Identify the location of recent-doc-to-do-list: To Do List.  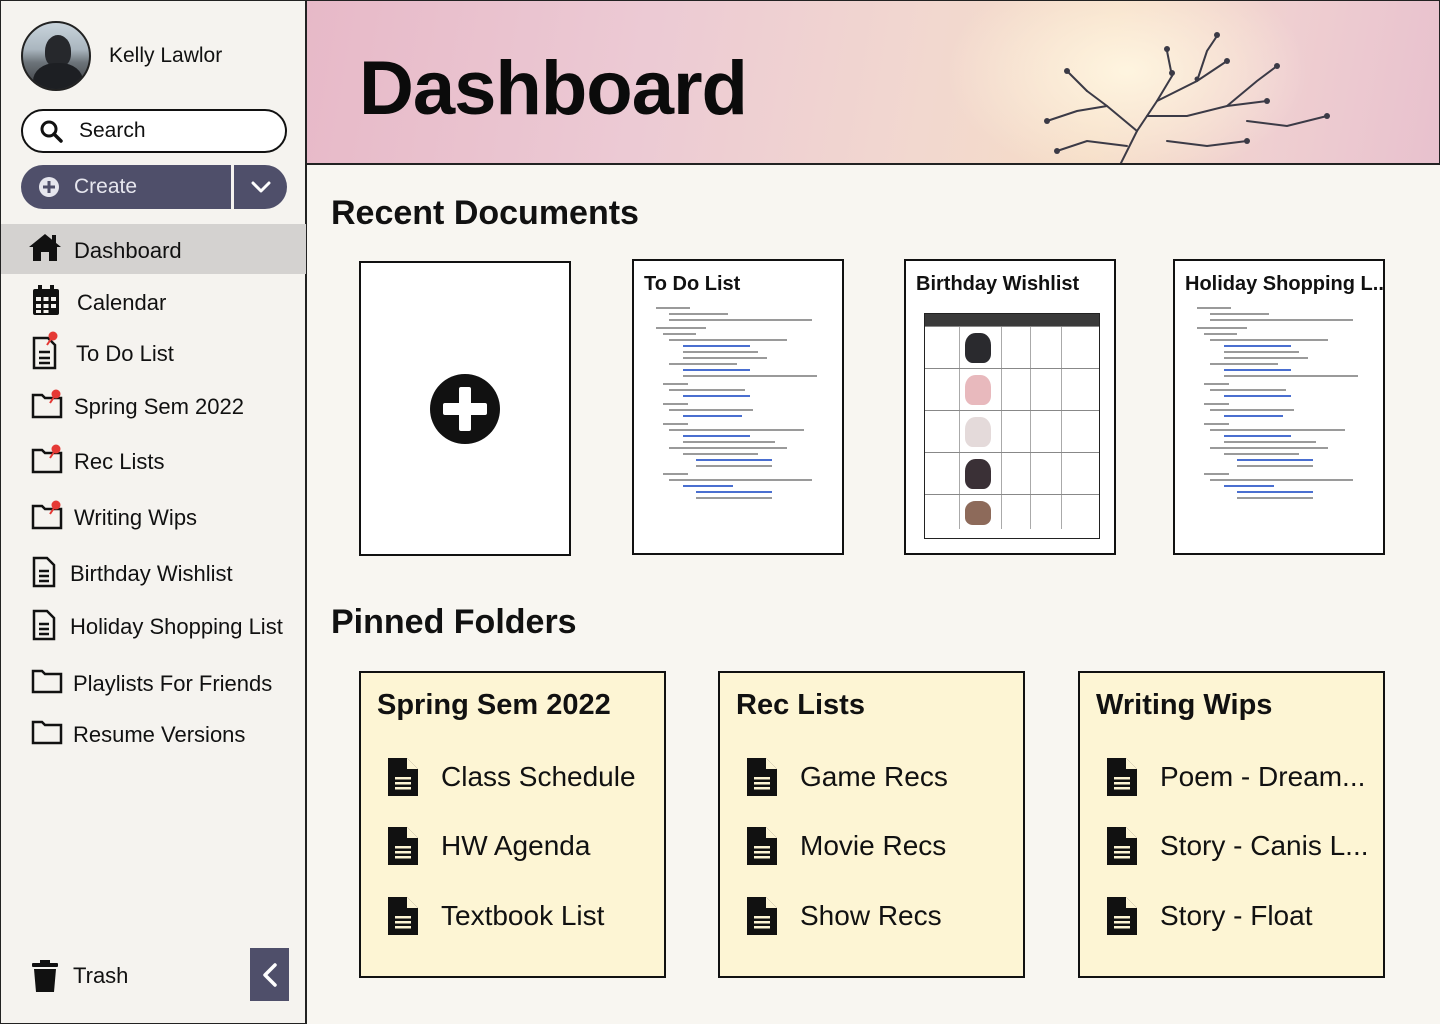
(738, 407).